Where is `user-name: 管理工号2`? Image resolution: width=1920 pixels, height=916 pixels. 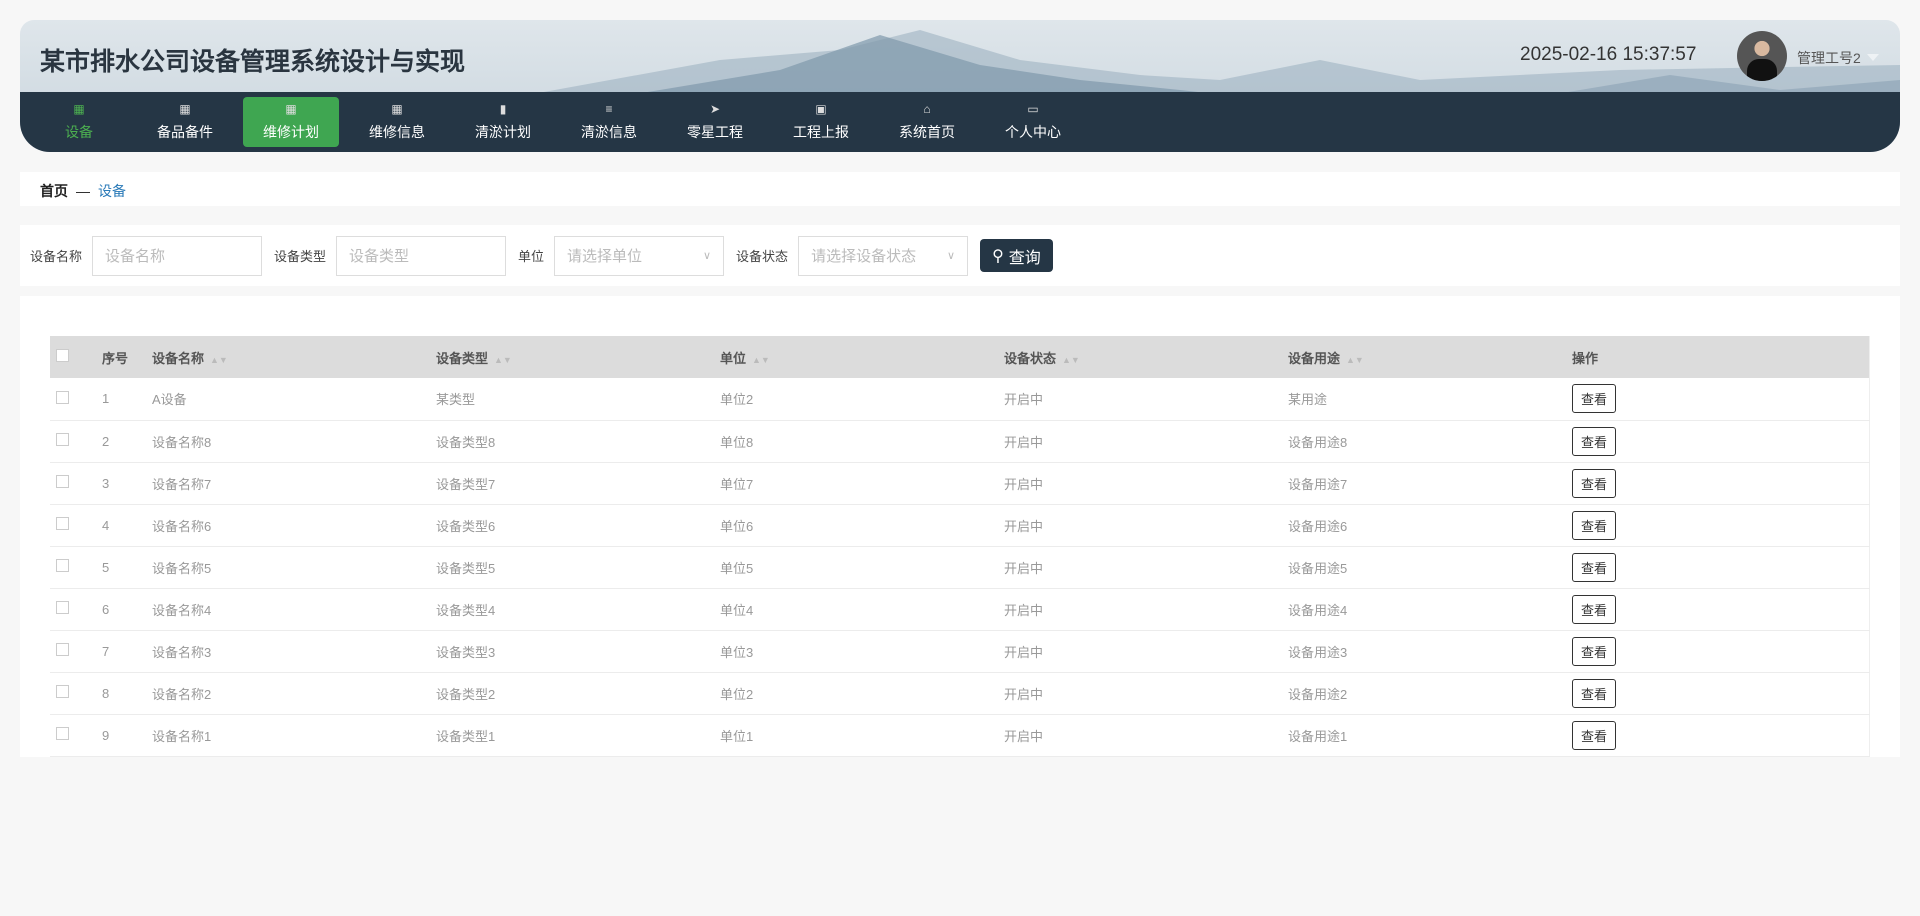
user-name: 管理工号2 is located at coordinates (1829, 58).